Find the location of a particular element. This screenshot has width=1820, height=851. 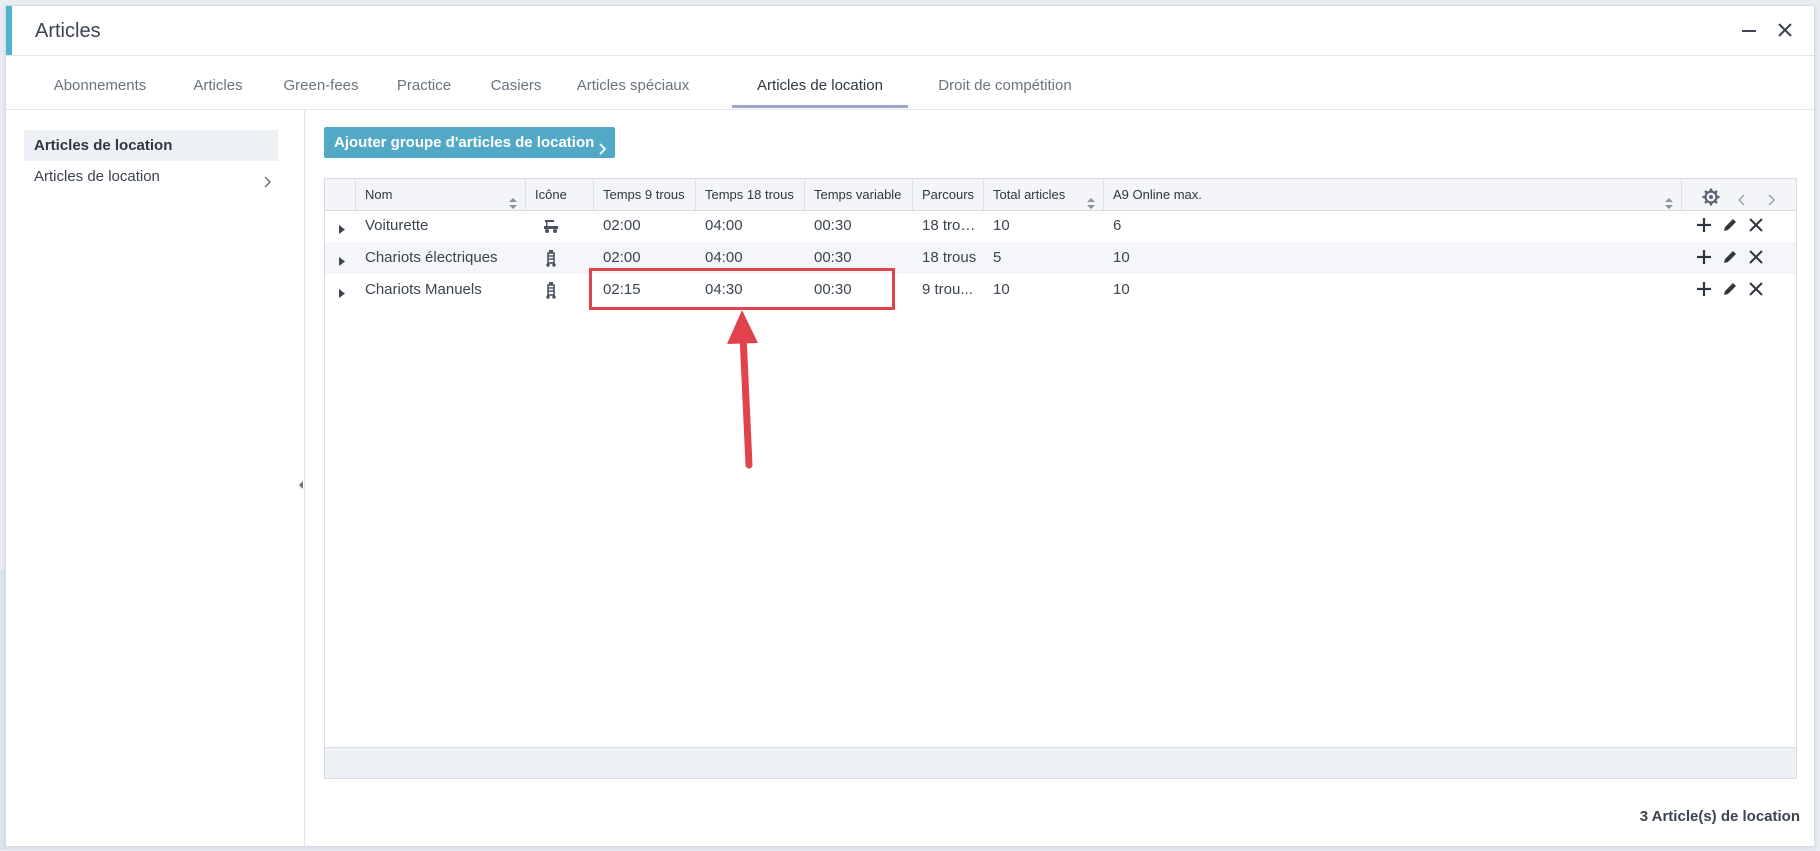

tab-droit-de-competition: Droit de compétition is located at coordinates (1005, 82).